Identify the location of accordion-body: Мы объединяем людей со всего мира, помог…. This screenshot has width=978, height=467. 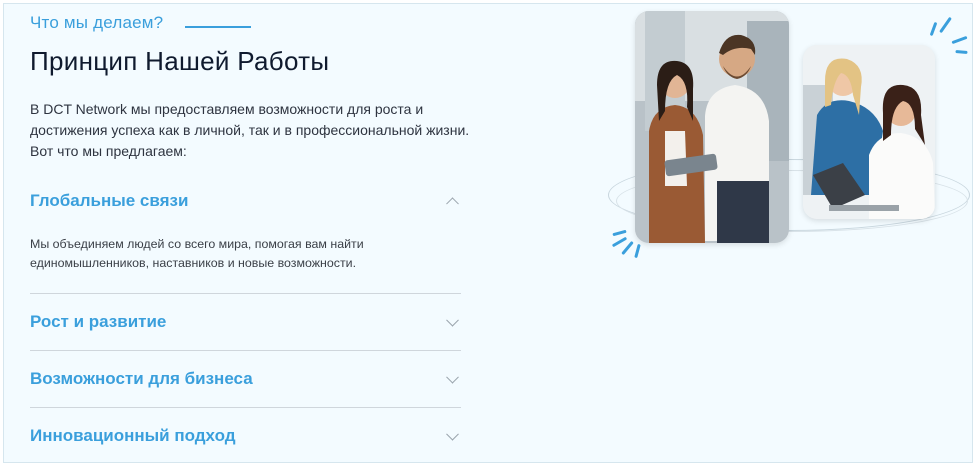
(197, 253).